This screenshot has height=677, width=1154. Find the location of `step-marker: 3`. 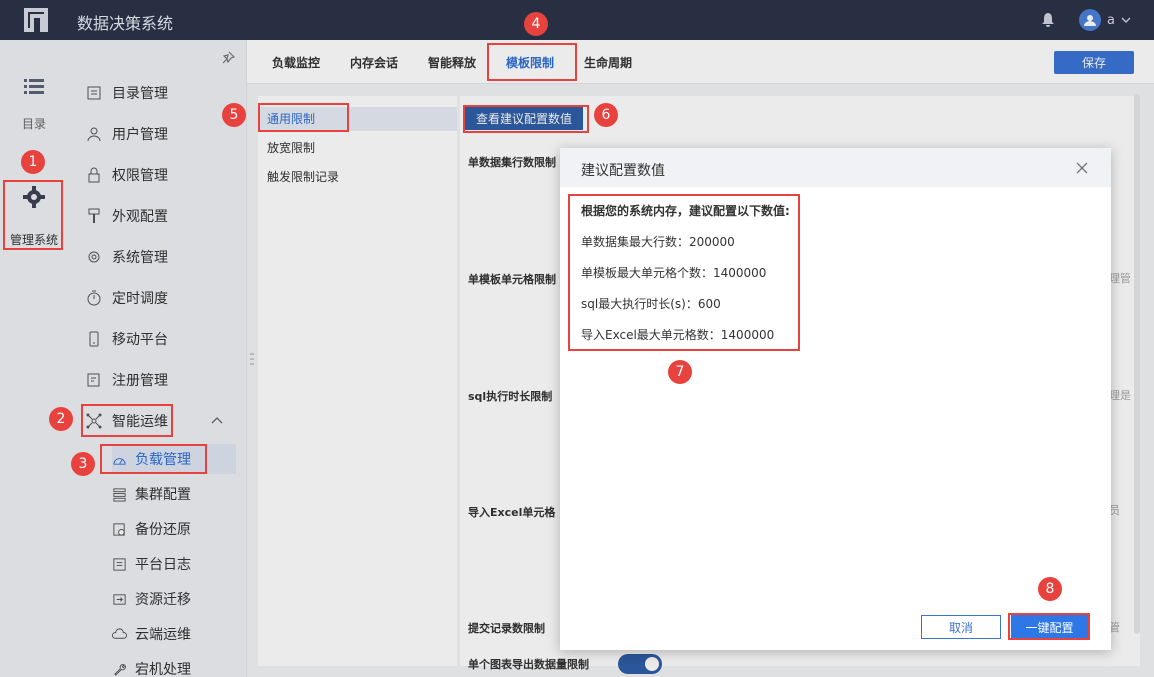

step-marker: 3 is located at coordinates (83, 464).